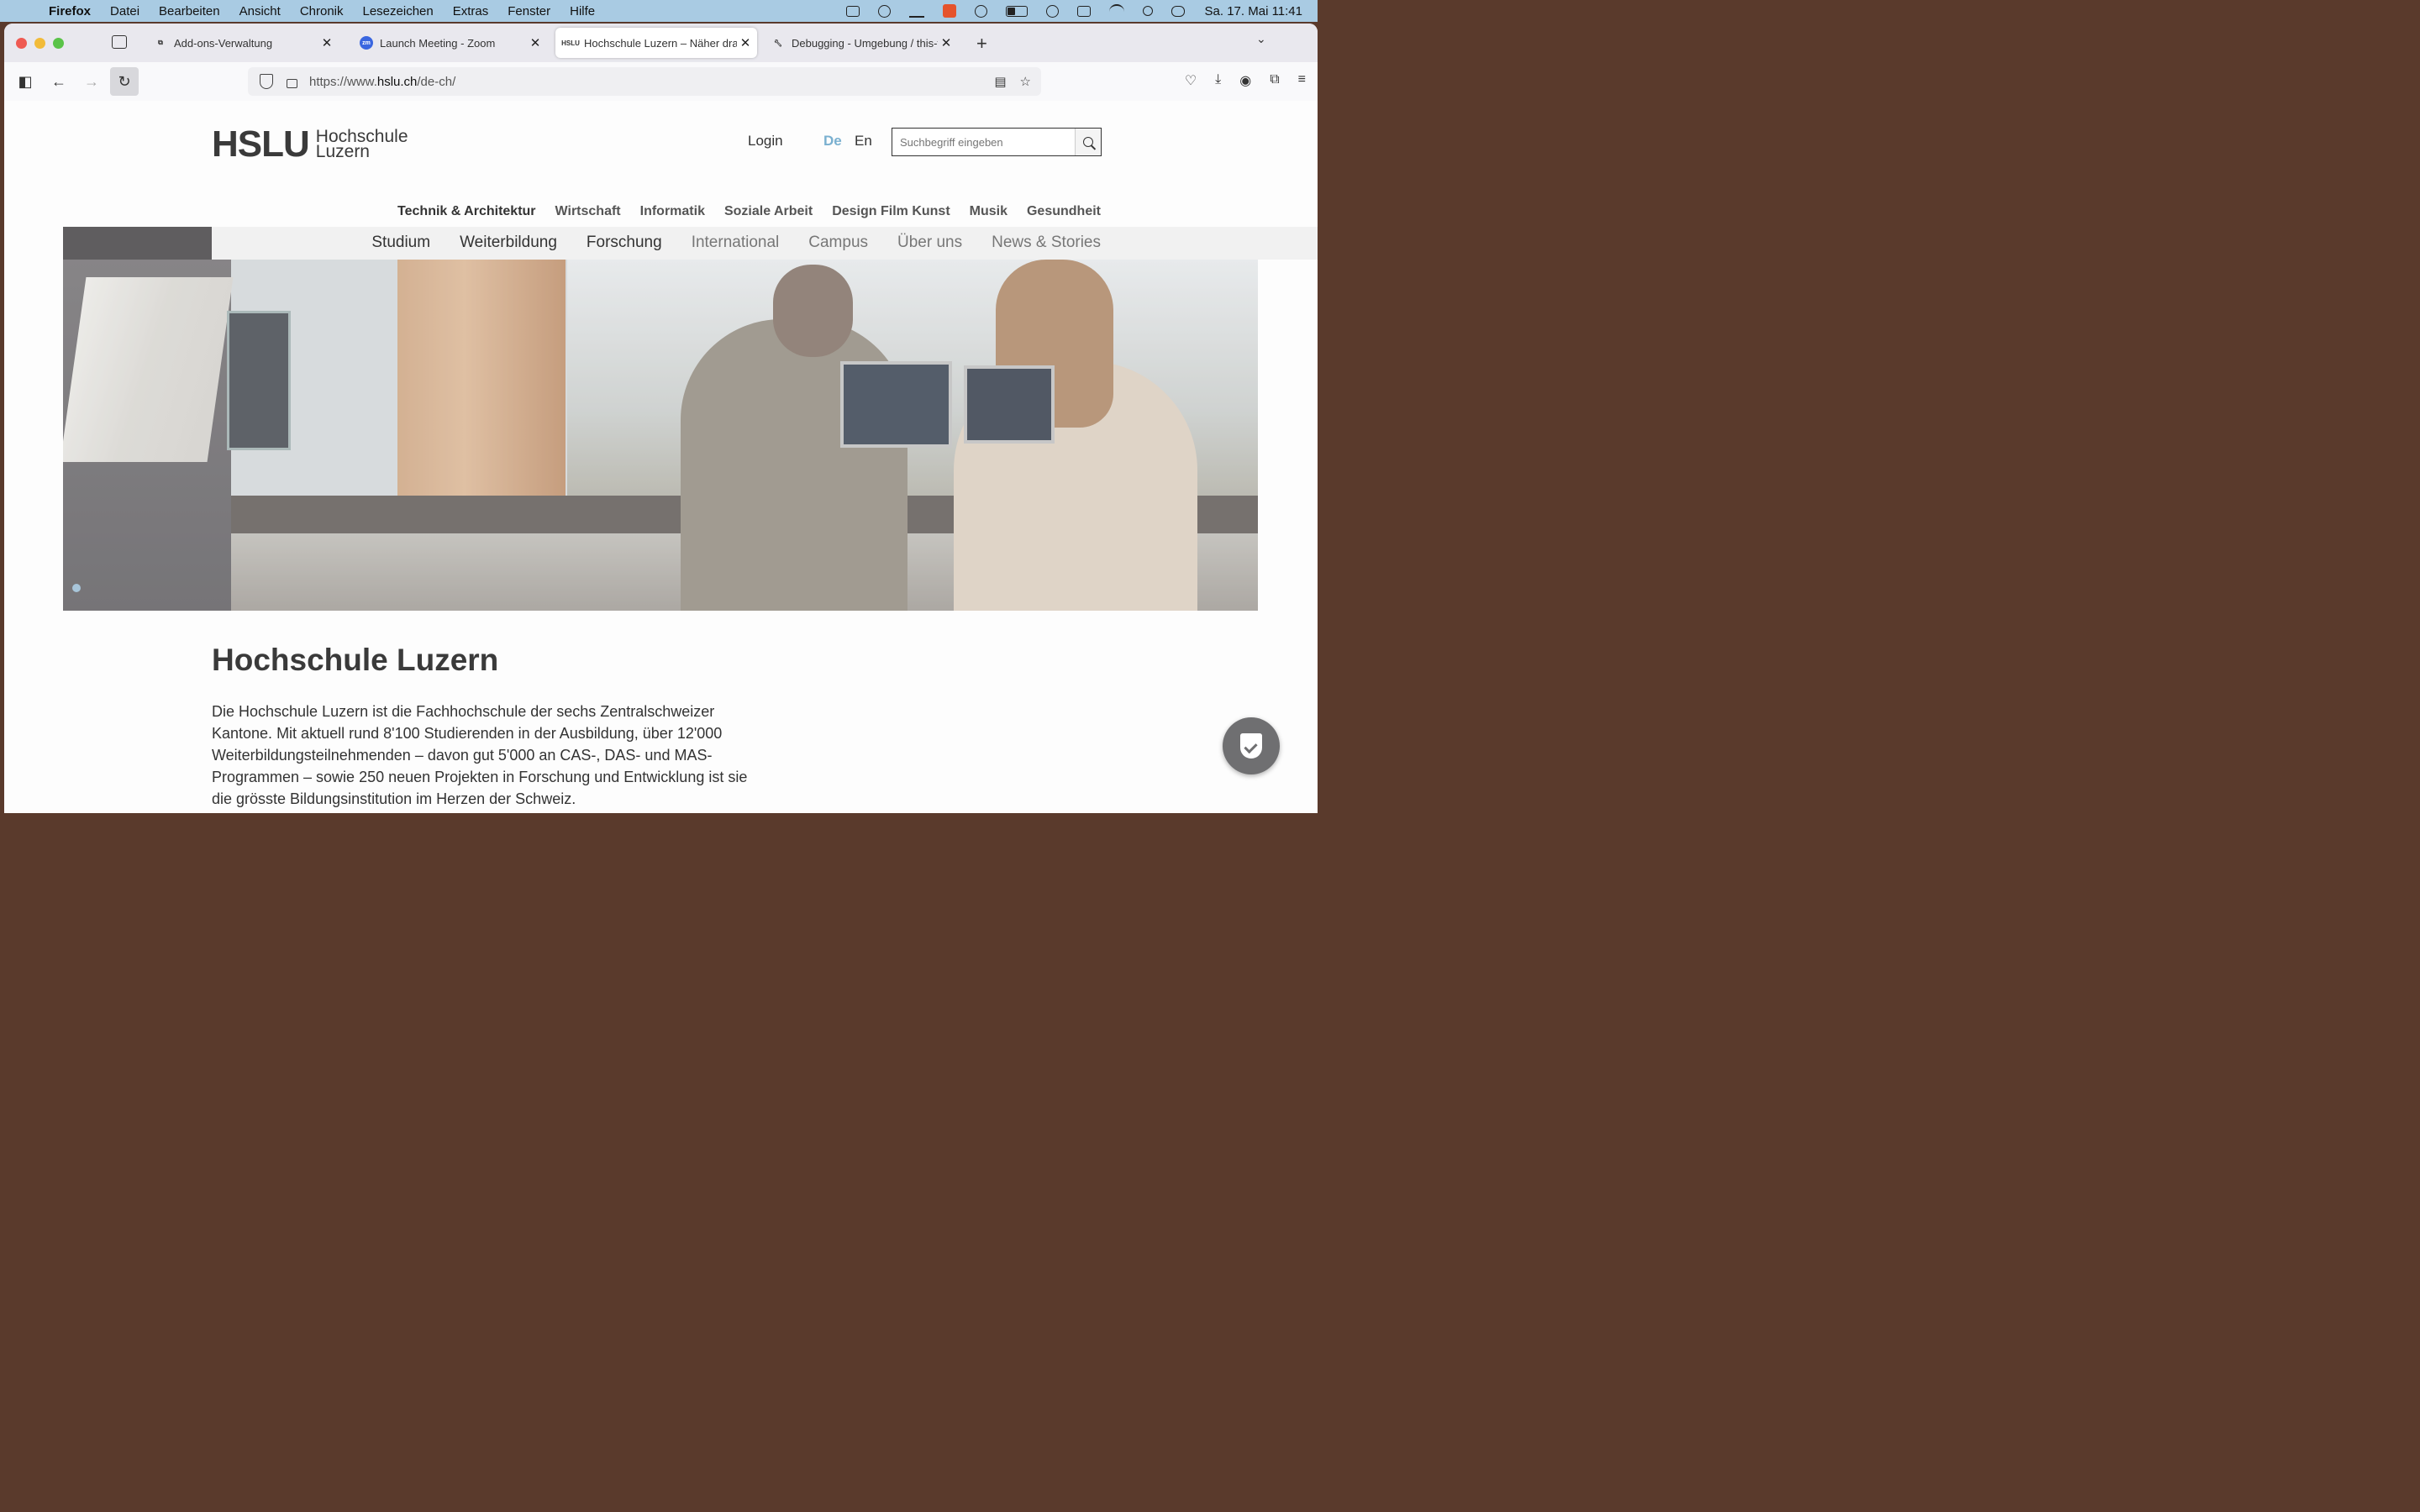  I want to click on minimize-window-button, so click(39, 43).